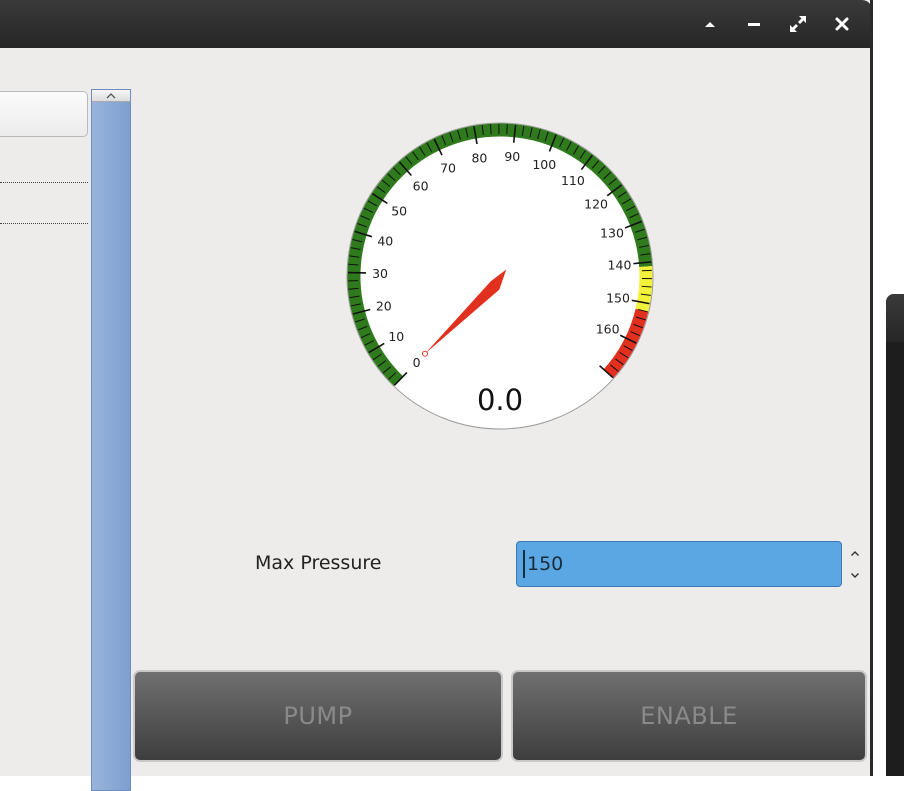 Image resolution: width=904 pixels, height=791 pixels. Describe the element at coordinates (318, 563) in the screenshot. I see `max-pressure-label: Max Pressure` at that location.